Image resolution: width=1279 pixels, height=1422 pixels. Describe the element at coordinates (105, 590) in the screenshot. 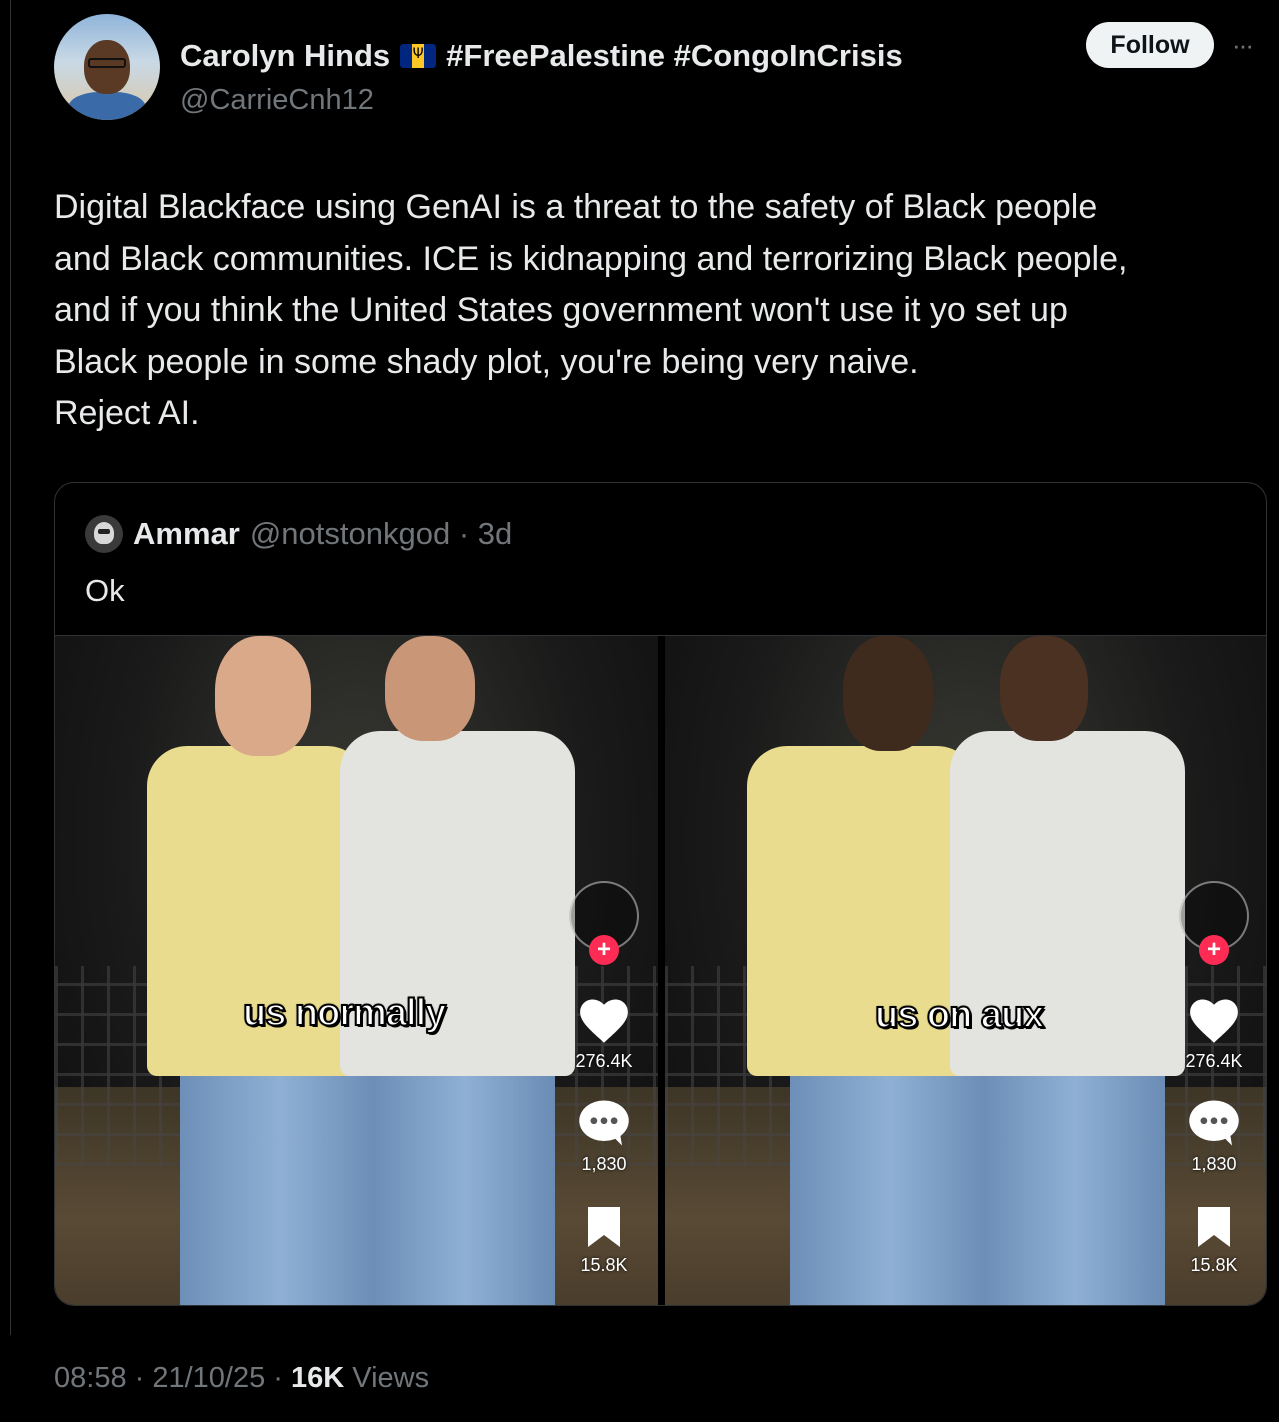

I see `quote-text: Ok` at that location.